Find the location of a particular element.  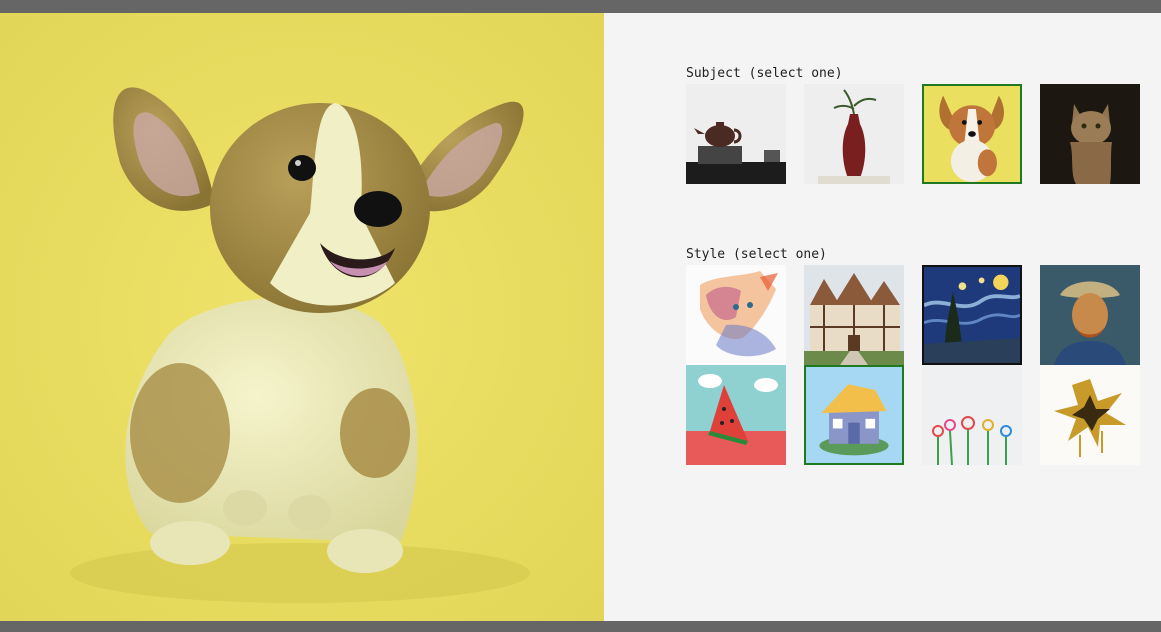

top-bar is located at coordinates (580, 6).